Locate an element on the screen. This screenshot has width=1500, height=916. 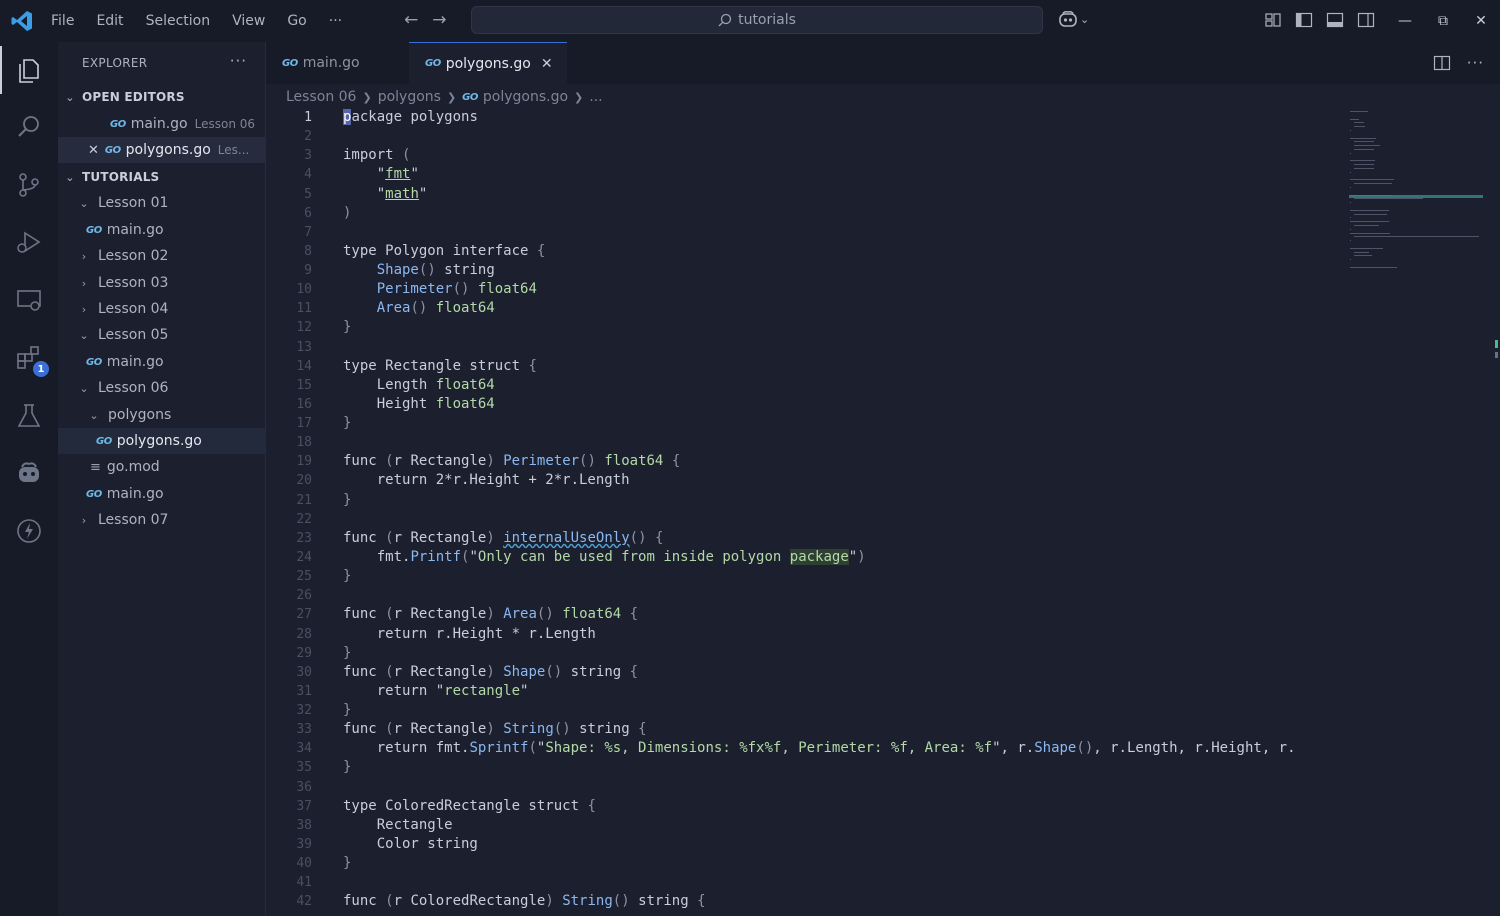
forward-arrow-icon: → is located at coordinates (439, 20).